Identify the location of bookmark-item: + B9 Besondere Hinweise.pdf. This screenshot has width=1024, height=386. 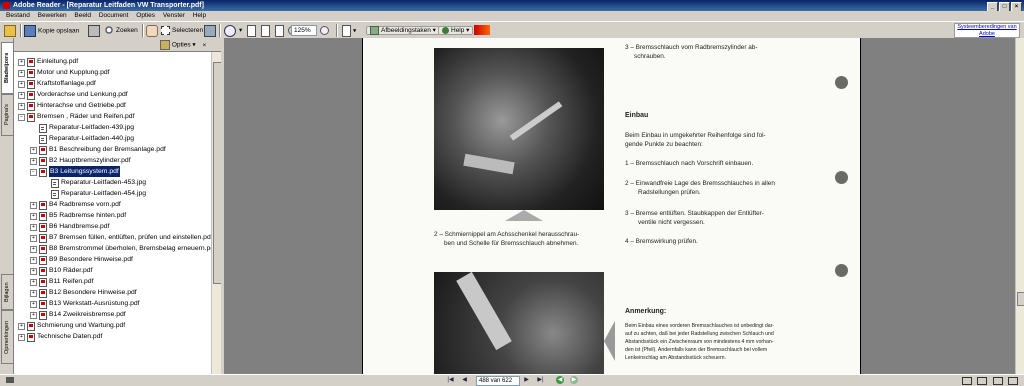
(112, 259).